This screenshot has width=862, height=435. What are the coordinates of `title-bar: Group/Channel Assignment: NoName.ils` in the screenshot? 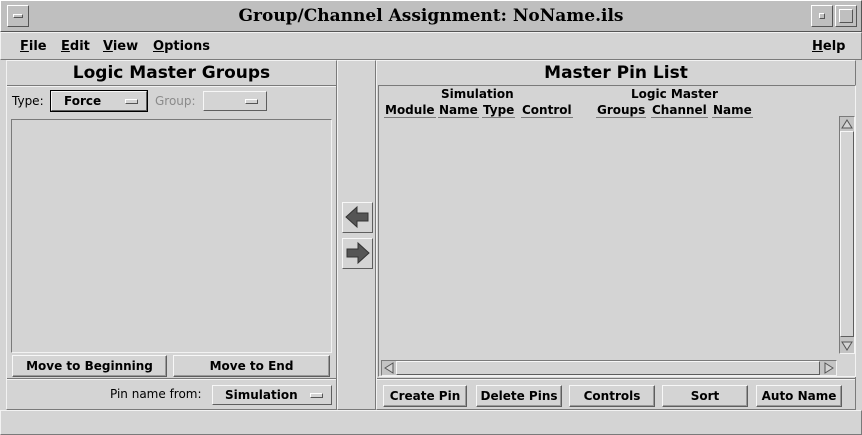 It's located at (431, 16).